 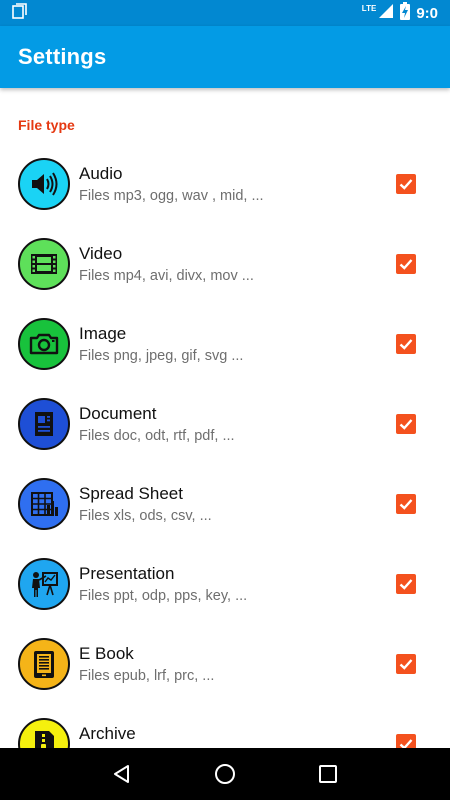 I want to click on presentation-checkbox, so click(x=406, y=584).